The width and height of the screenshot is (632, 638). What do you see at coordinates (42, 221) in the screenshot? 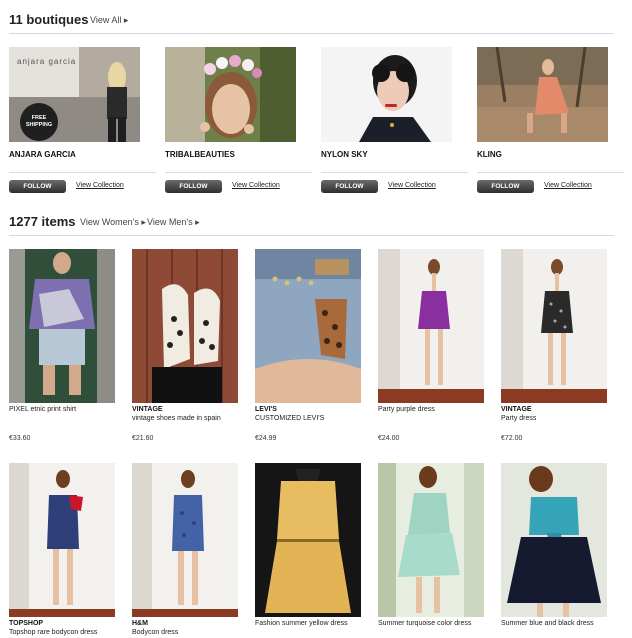
I see `items-count-title: 1277 items` at bounding box center [42, 221].